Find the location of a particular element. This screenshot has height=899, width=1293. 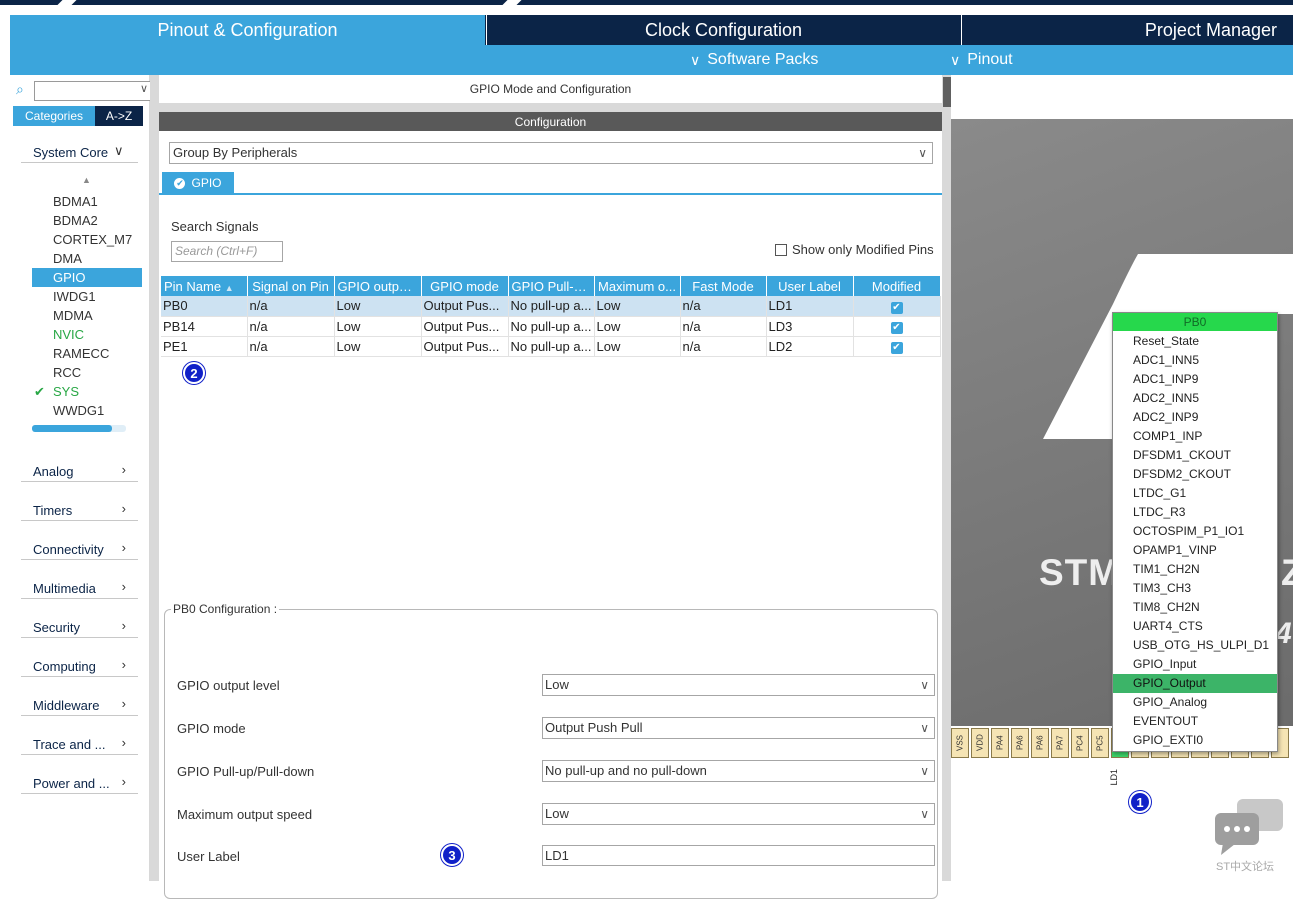

pin-pa6b: PA6 is located at coordinates (1040, 743).